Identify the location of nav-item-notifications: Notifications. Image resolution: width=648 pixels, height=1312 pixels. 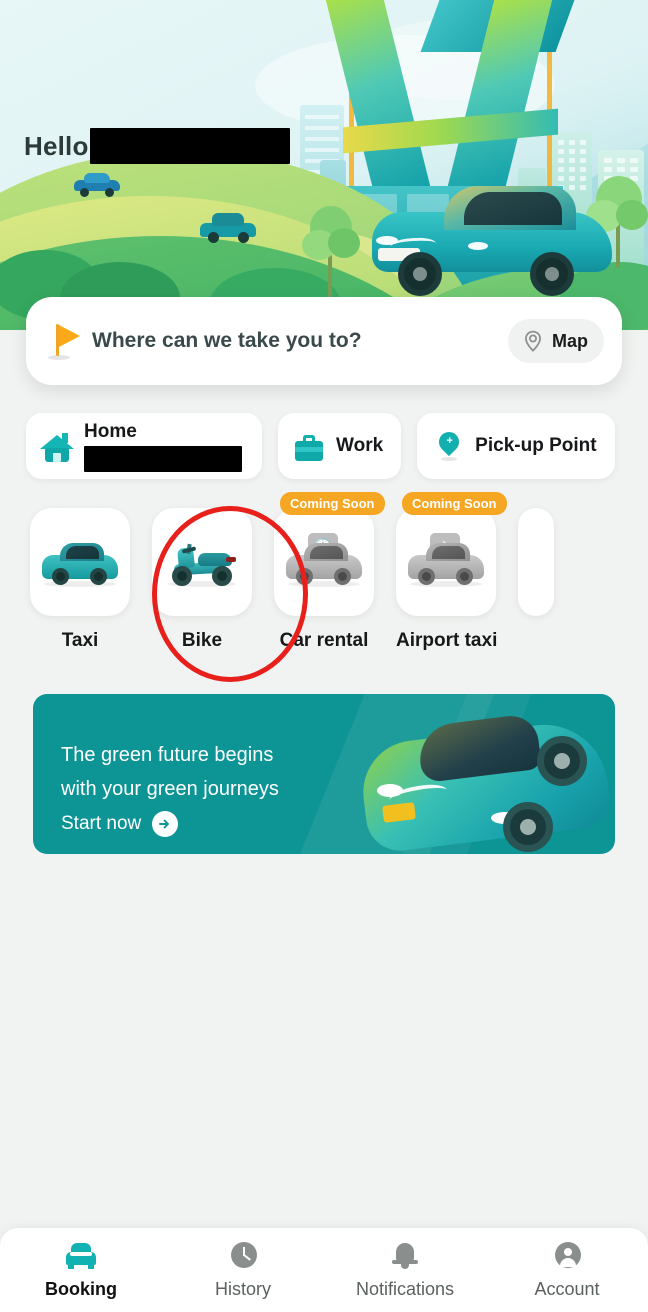
(405, 1270).